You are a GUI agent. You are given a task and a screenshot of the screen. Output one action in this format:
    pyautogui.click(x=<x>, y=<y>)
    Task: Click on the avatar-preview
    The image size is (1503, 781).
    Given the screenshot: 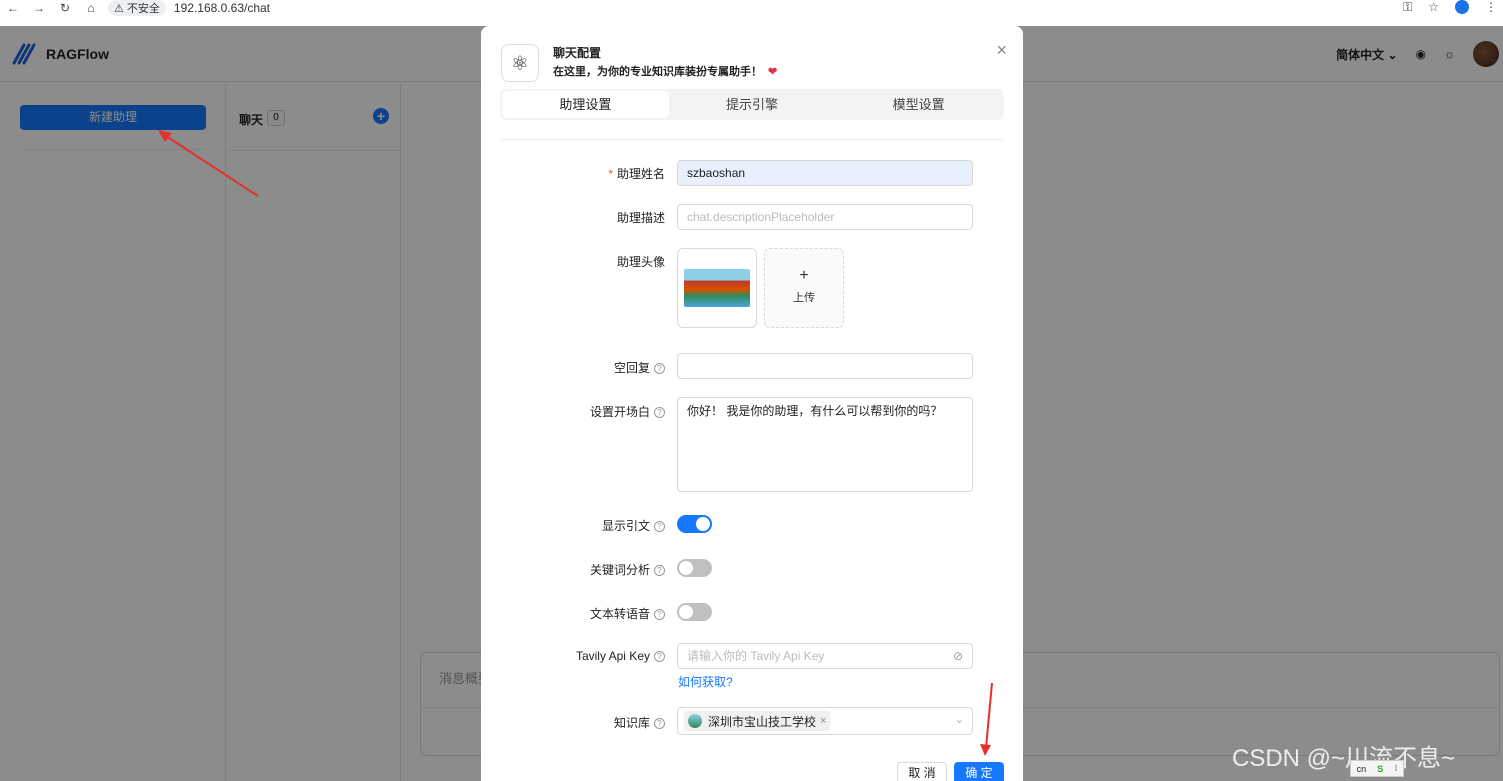 What is the action you would take?
    pyautogui.click(x=717, y=288)
    